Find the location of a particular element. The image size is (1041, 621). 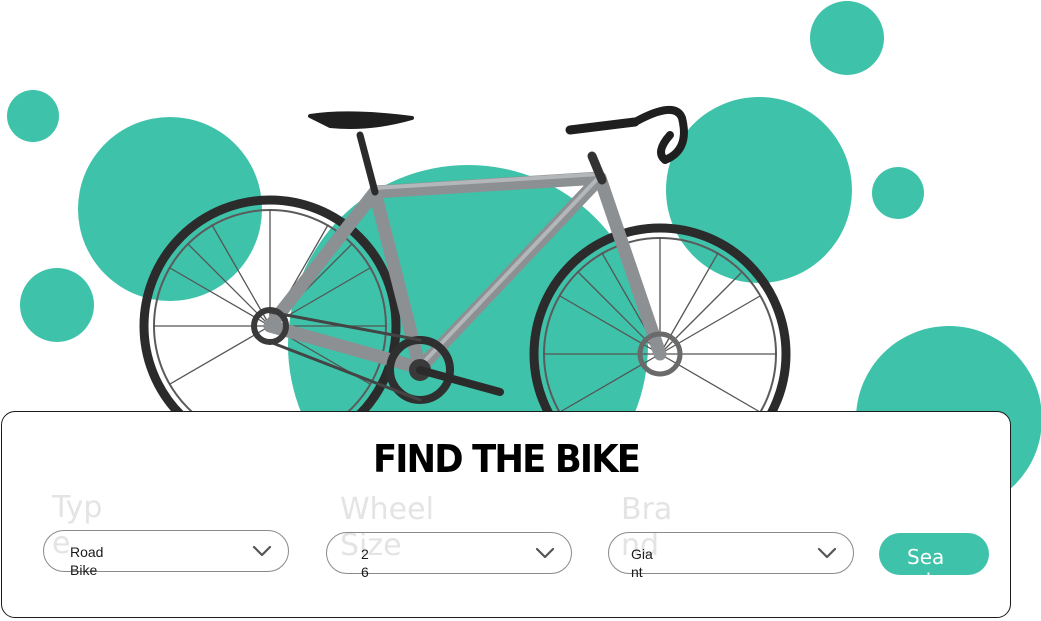

search-button: Search is located at coordinates (934, 554).